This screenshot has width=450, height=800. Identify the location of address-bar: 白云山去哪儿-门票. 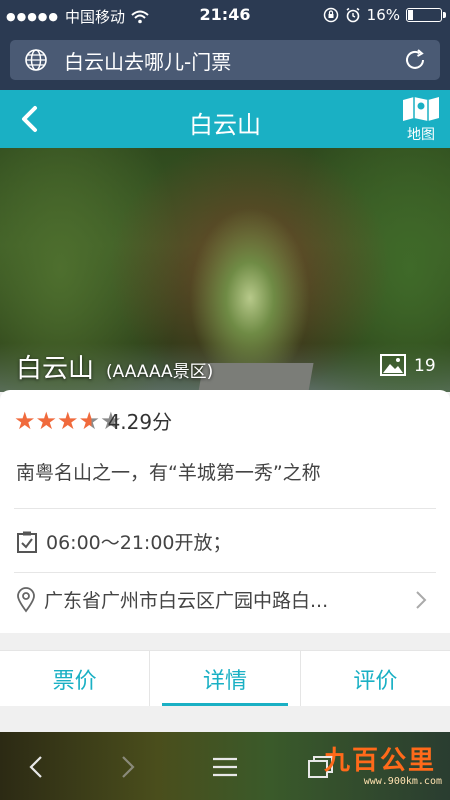
(225, 60).